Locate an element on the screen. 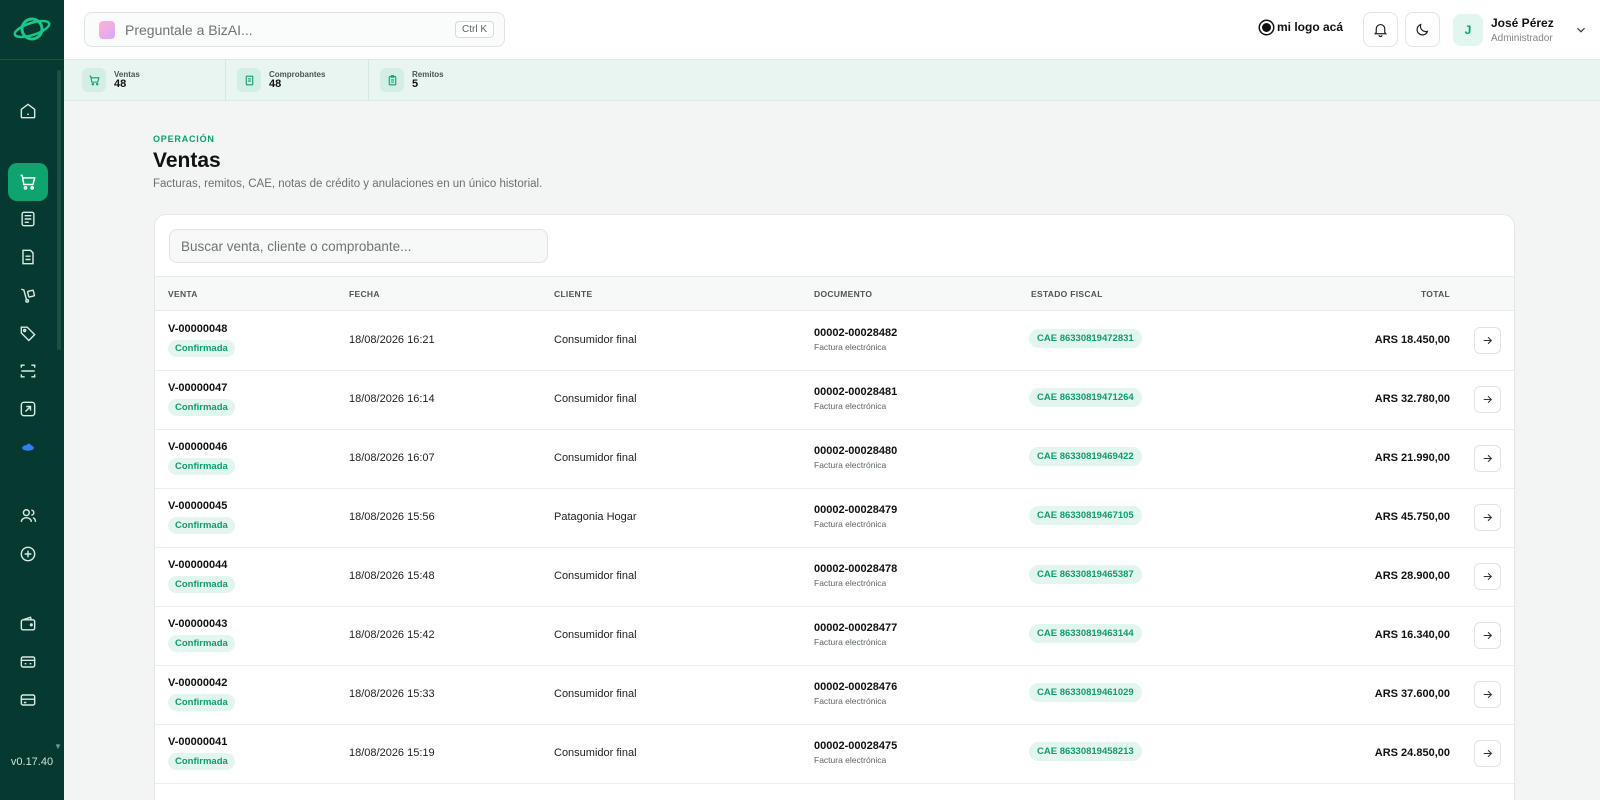  planet-logo-icon is located at coordinates (32, 29).